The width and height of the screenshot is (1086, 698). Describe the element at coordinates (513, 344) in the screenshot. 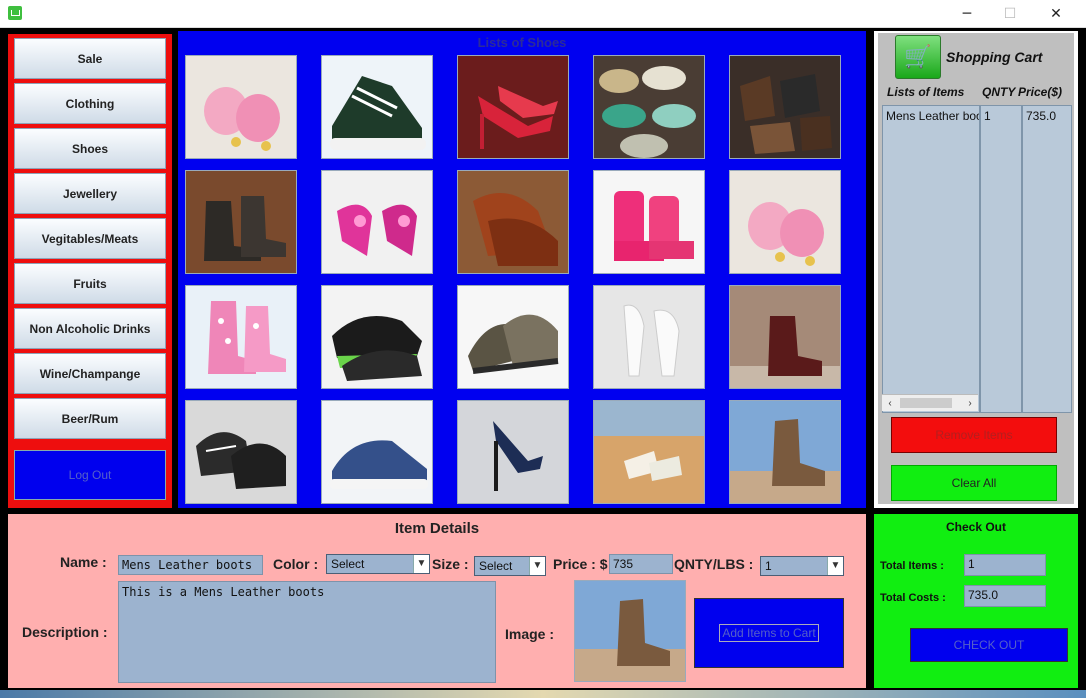

I see `hiking-sandals-image` at that location.